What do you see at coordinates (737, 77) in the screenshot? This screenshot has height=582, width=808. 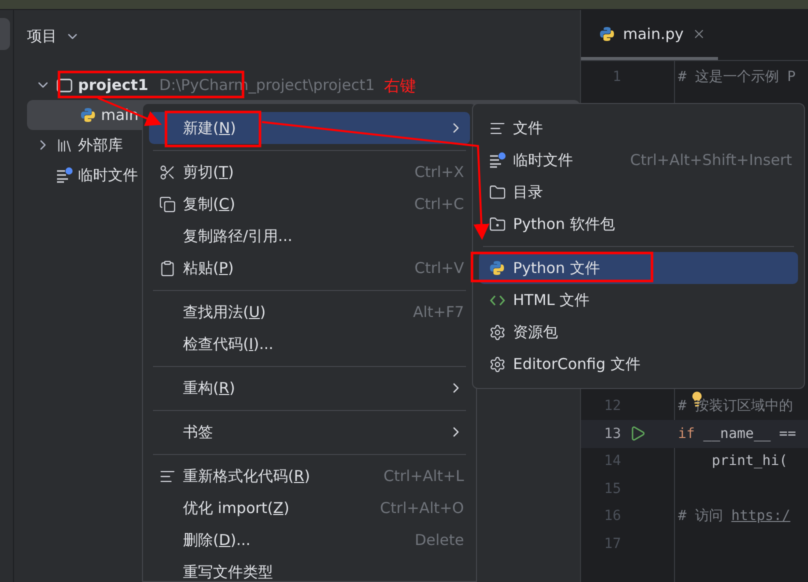 I see `code-line: # 这是一个示例 P` at bounding box center [737, 77].